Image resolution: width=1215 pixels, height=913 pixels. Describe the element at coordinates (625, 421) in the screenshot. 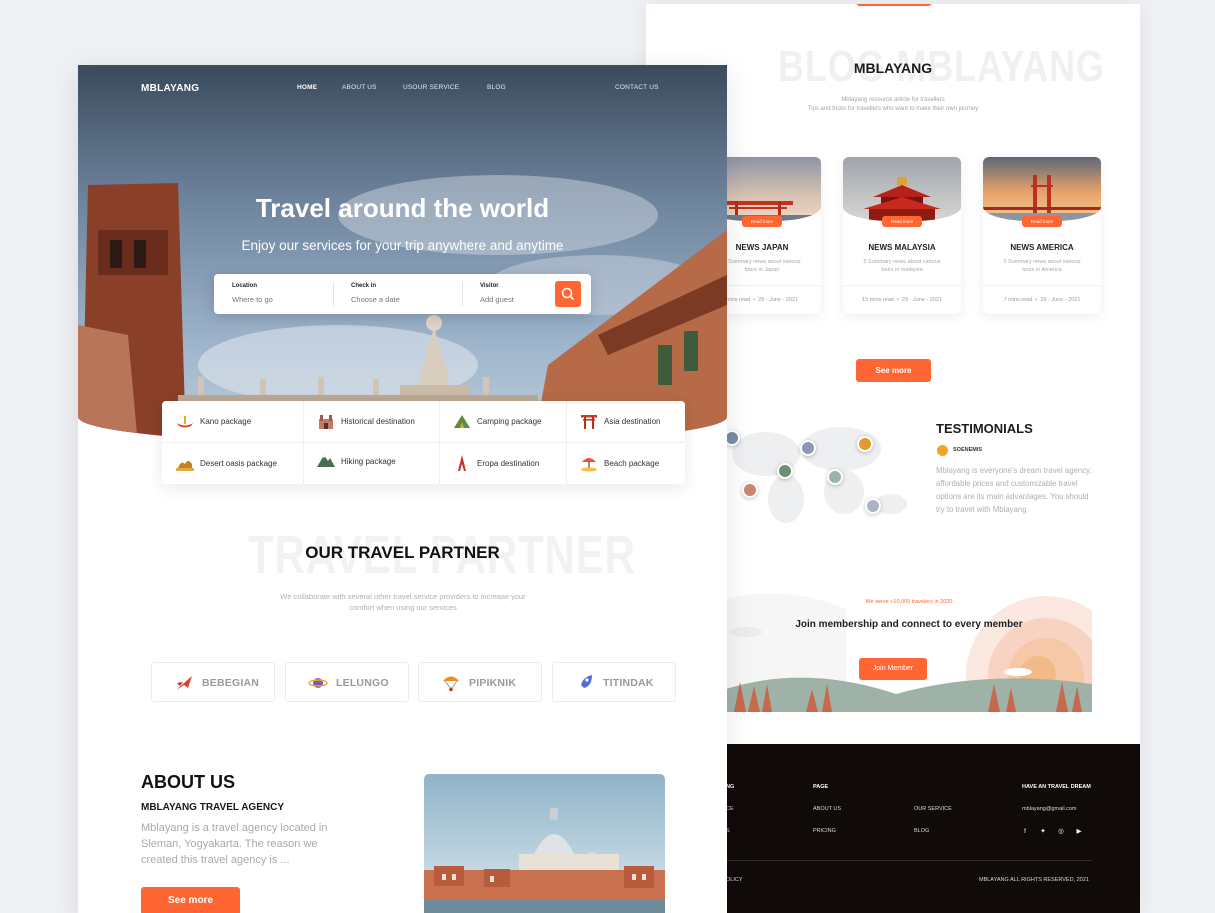

I see `package-item-asia: Asia destination` at that location.